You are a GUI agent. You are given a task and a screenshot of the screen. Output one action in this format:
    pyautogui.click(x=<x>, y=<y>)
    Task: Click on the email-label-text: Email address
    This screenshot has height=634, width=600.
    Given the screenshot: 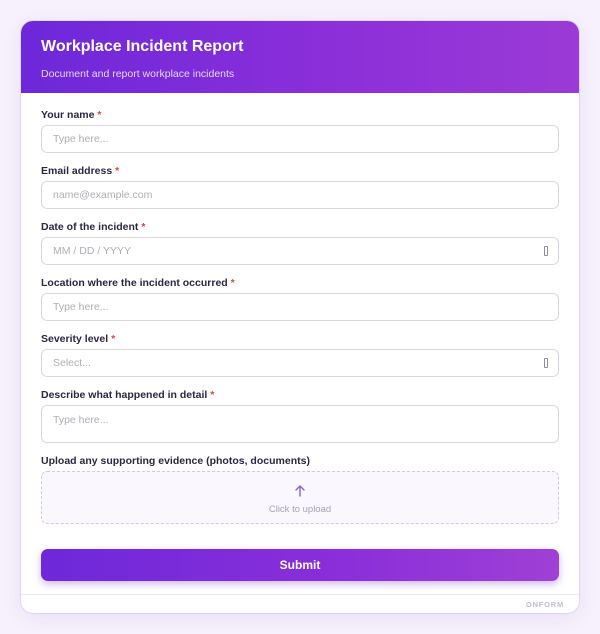 What is the action you would take?
    pyautogui.click(x=77, y=171)
    